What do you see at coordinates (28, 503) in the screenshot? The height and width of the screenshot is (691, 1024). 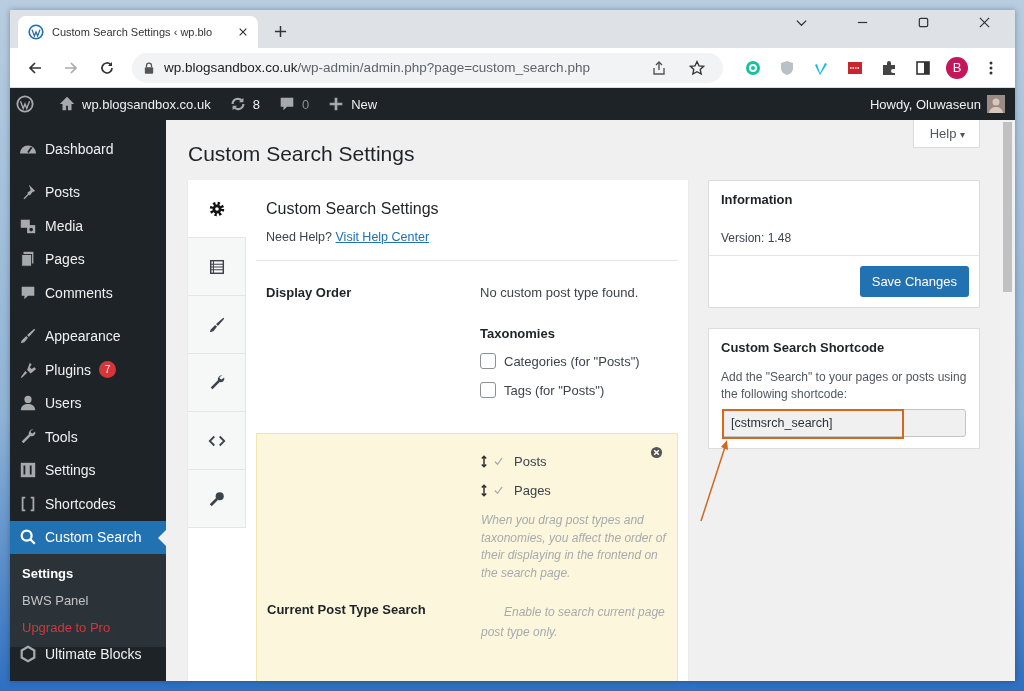 I see `brackets-icon` at bounding box center [28, 503].